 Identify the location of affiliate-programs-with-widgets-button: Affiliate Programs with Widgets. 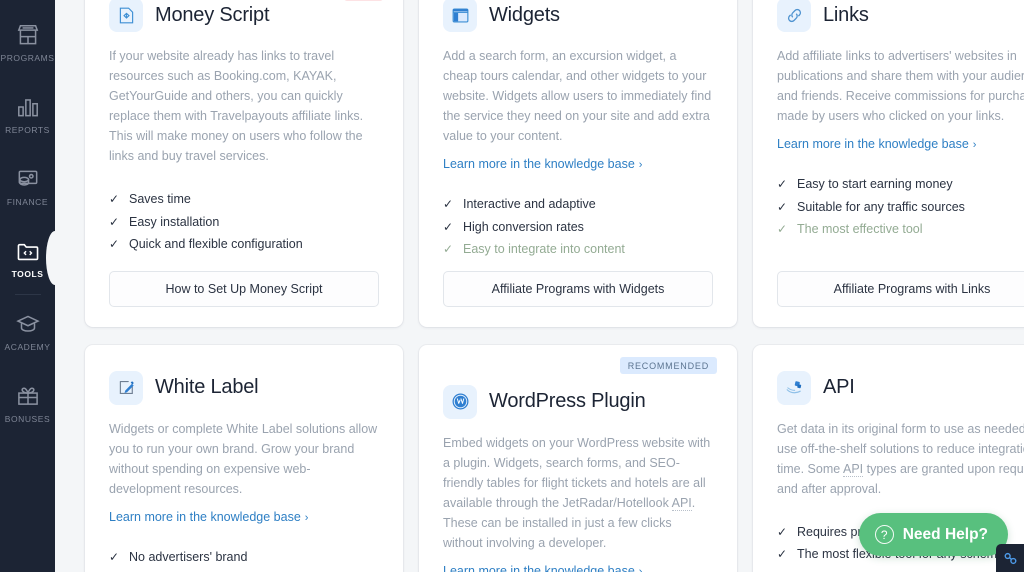
(578, 288).